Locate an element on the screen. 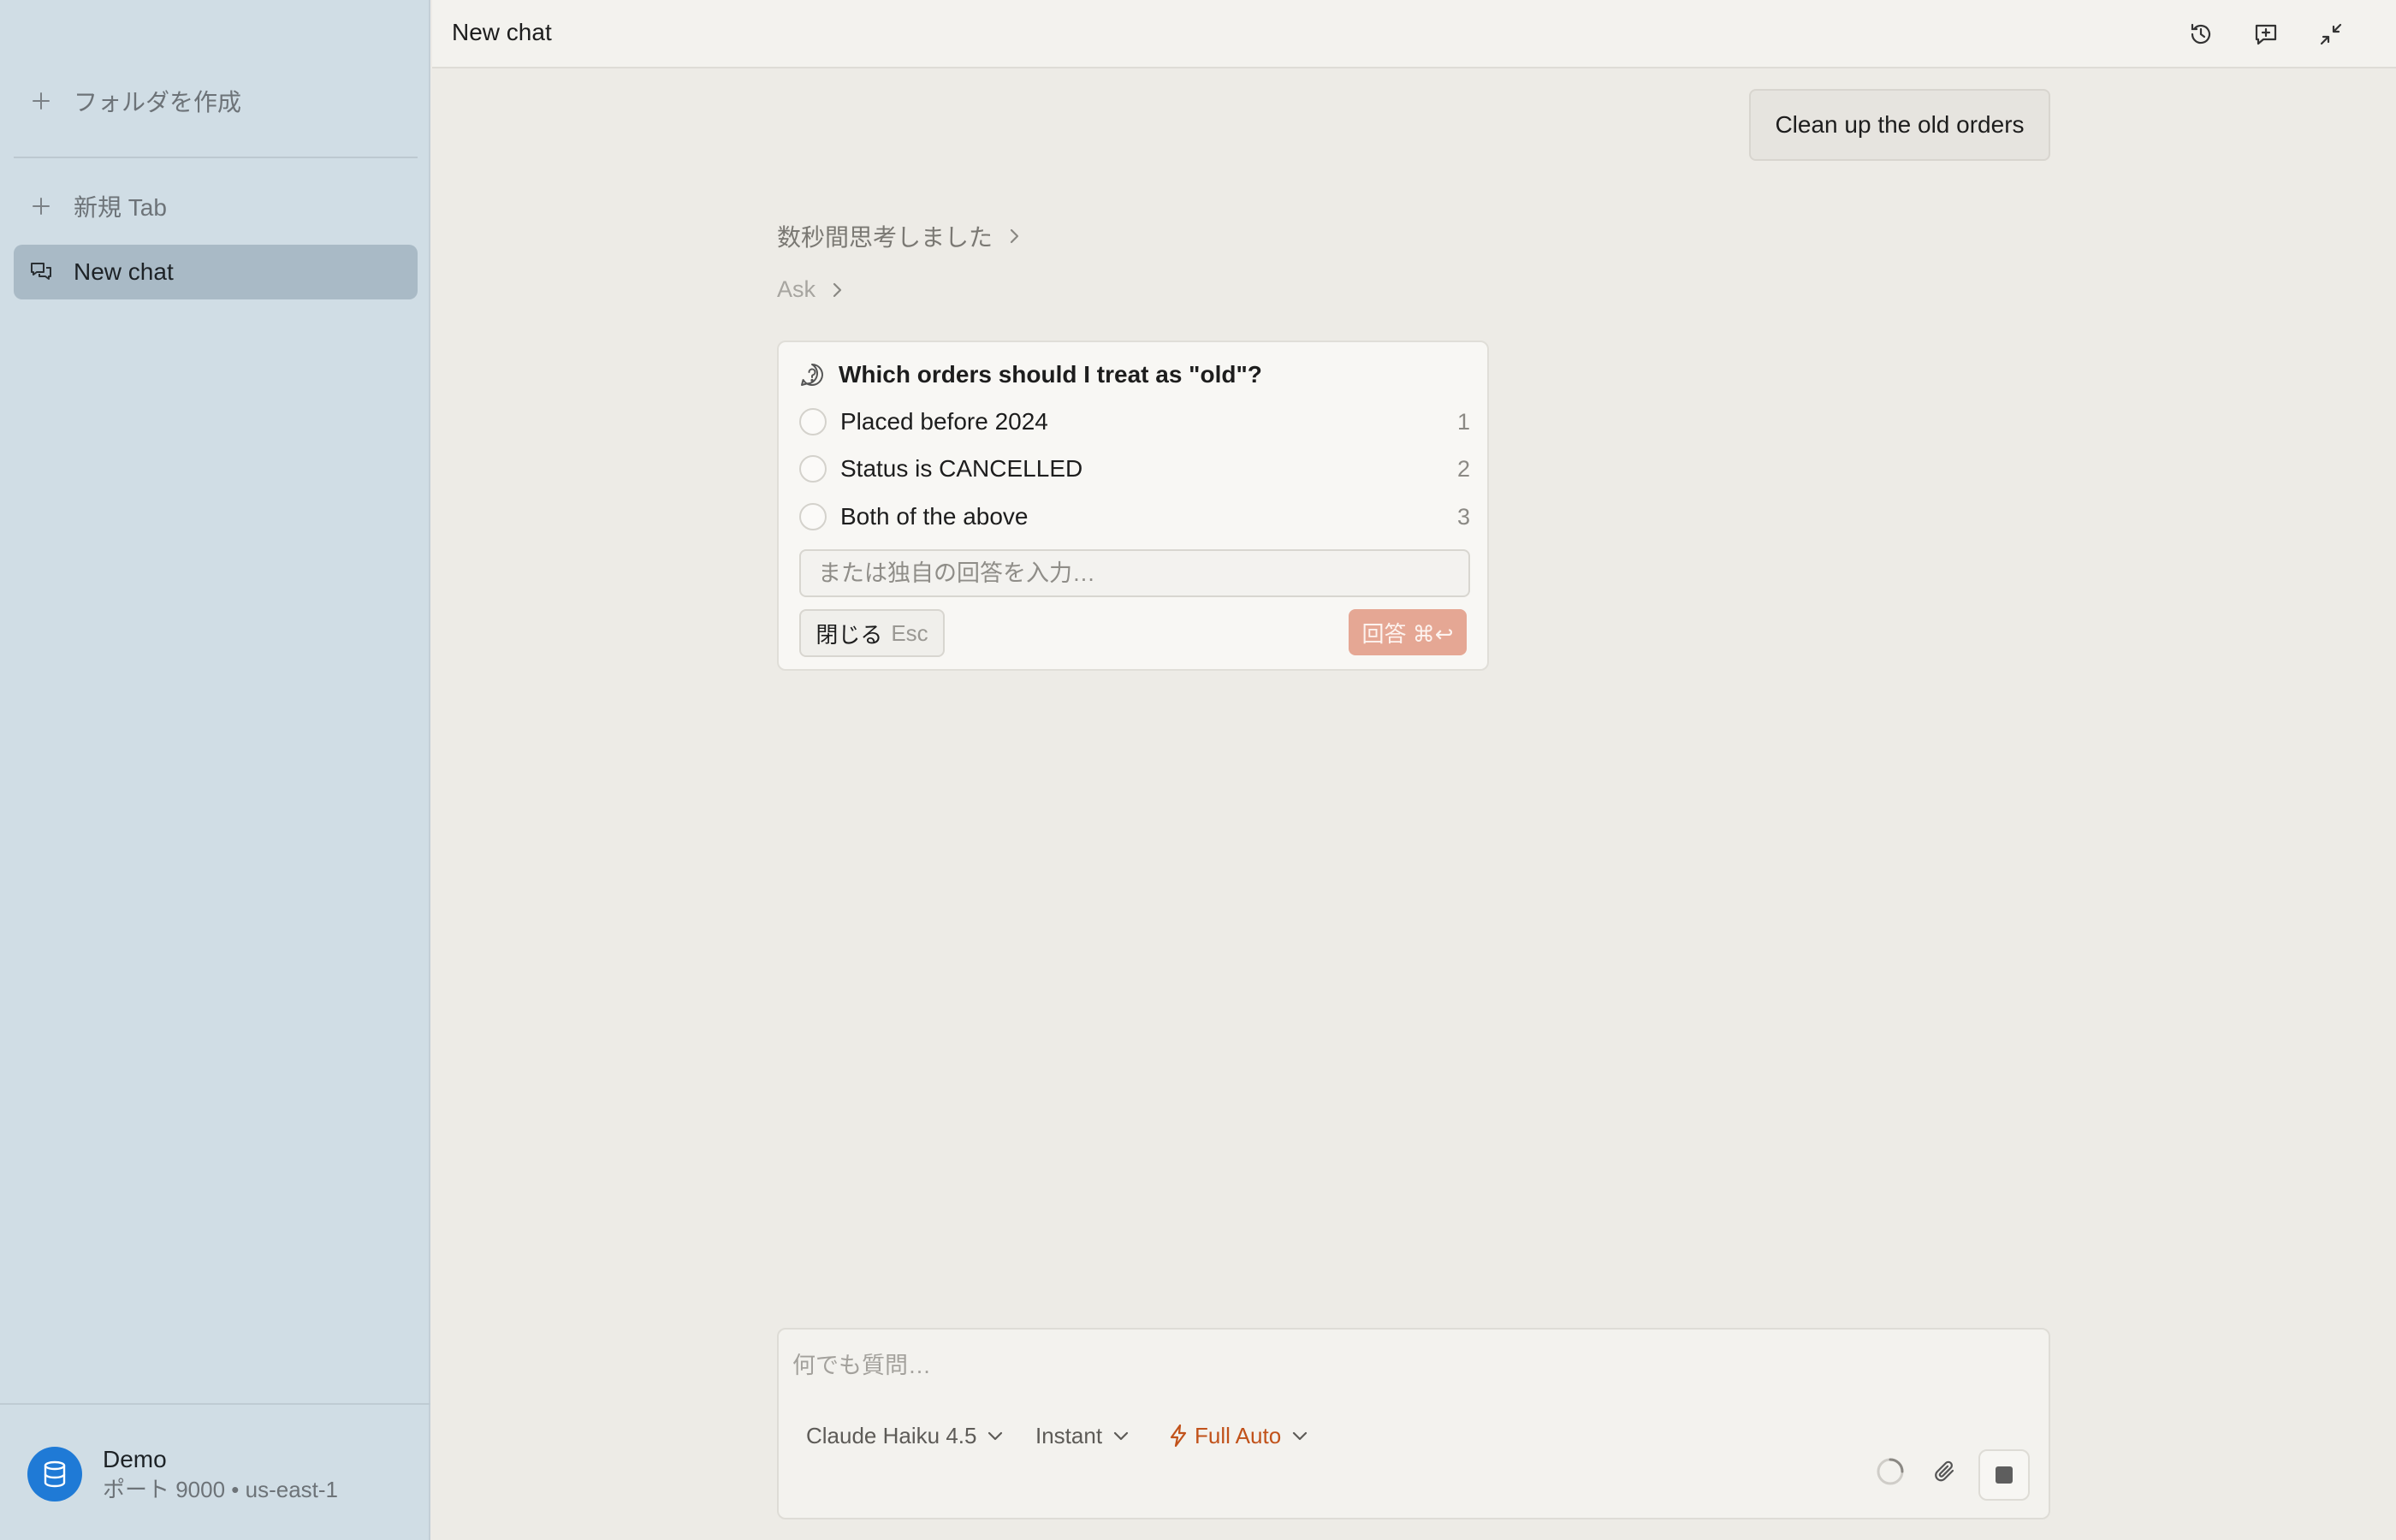  history-icon is located at coordinates (2201, 33).